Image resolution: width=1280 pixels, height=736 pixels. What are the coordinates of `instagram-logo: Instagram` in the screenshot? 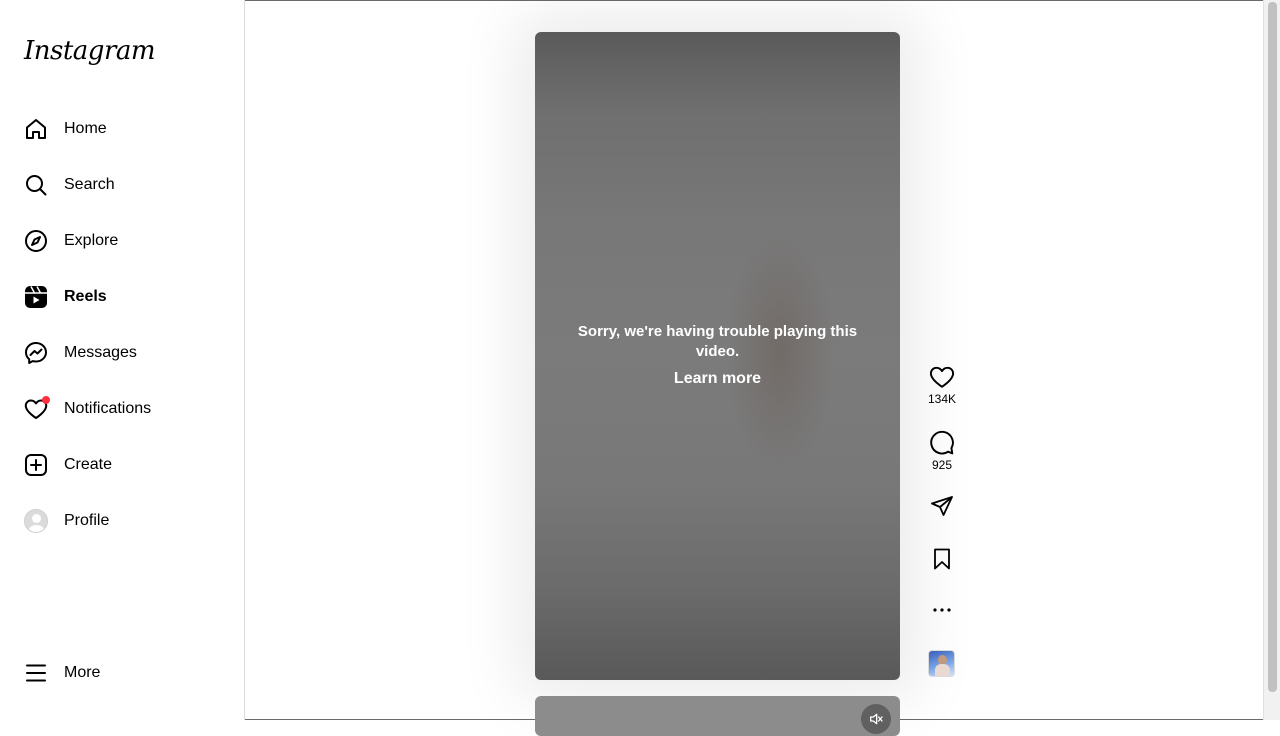 It's located at (90, 51).